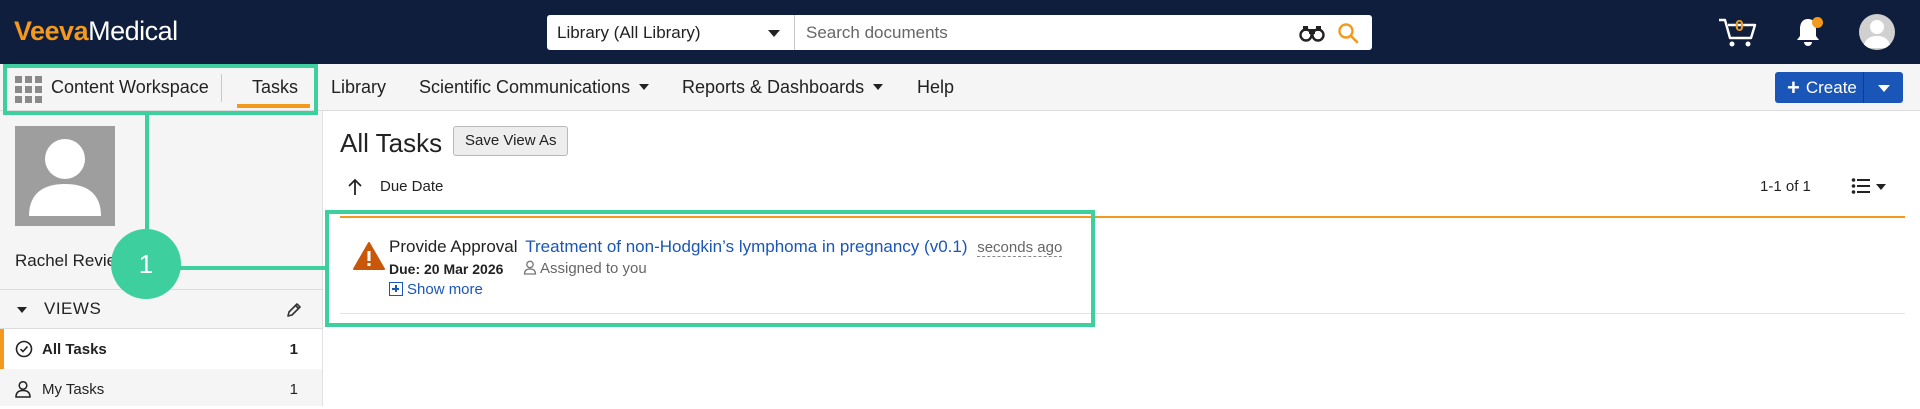 Image resolution: width=1920 pixels, height=409 pixels. Describe the element at coordinates (935, 87) in the screenshot. I see `tab-help: Help` at that location.